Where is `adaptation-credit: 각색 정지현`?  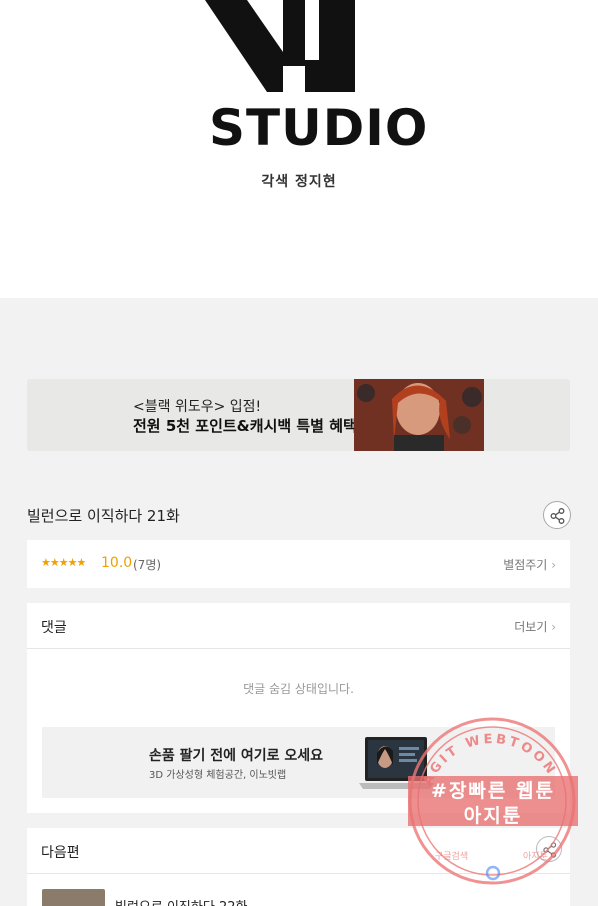
adaptation-credit: 각색 정지현 is located at coordinates (299, 182).